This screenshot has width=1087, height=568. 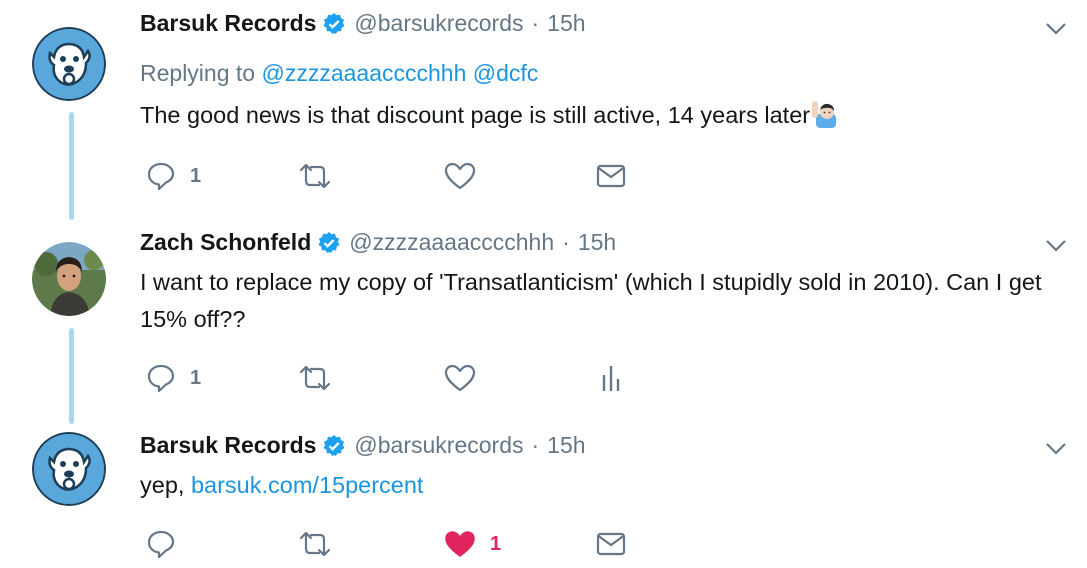 I want to click on chevron-down-icon, so click(x=1056, y=449).